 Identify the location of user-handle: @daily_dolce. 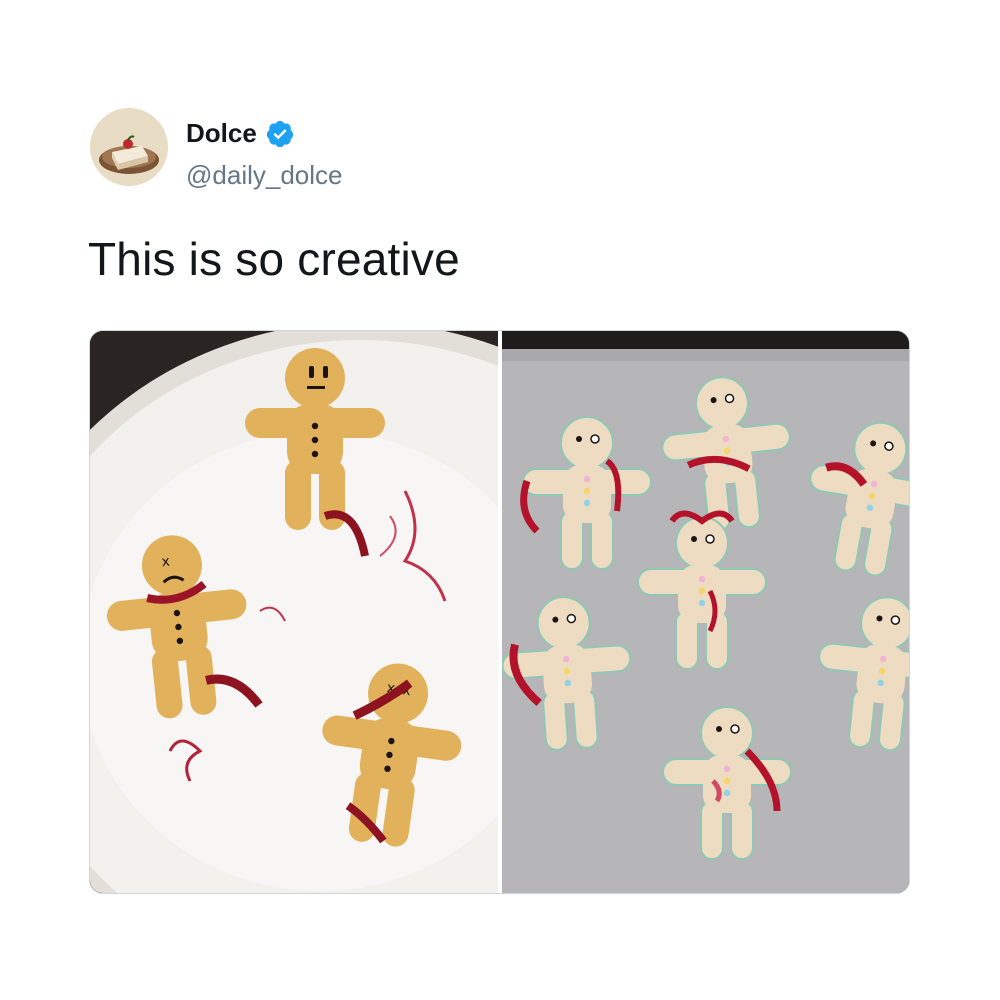
(264, 175).